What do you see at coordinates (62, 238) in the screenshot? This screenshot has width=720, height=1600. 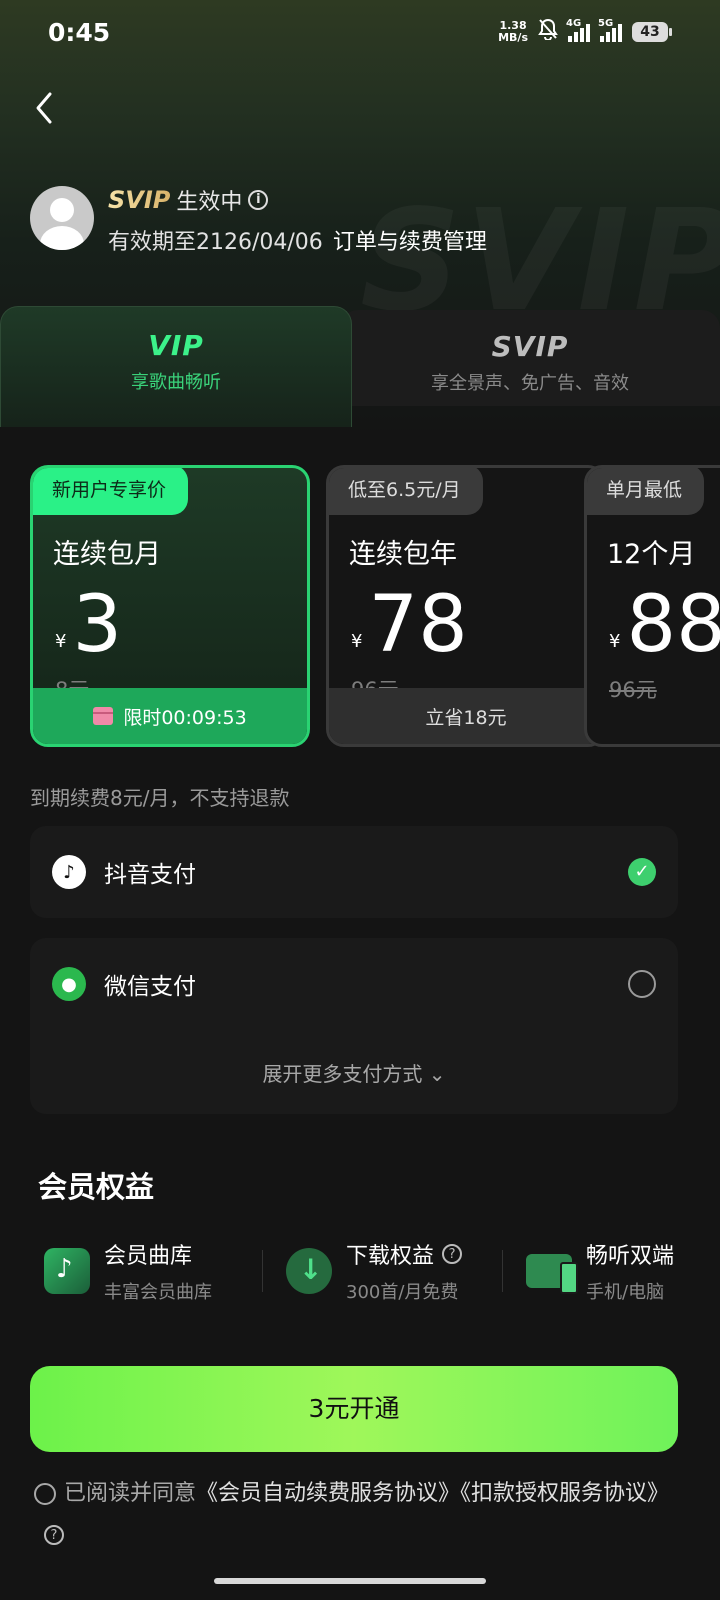 I see `avatar-body` at bounding box center [62, 238].